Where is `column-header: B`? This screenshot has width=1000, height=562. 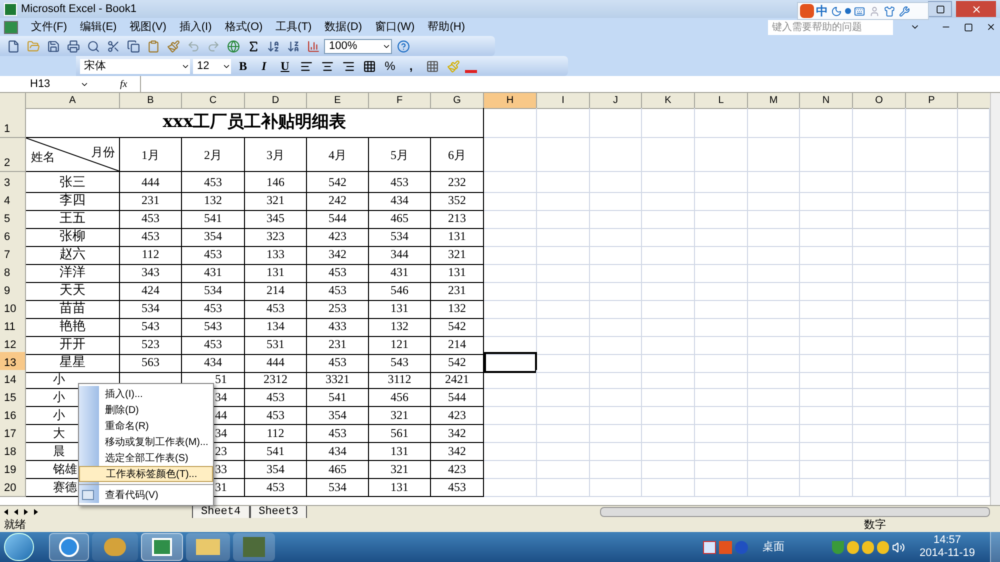
column-header: B is located at coordinates (151, 101).